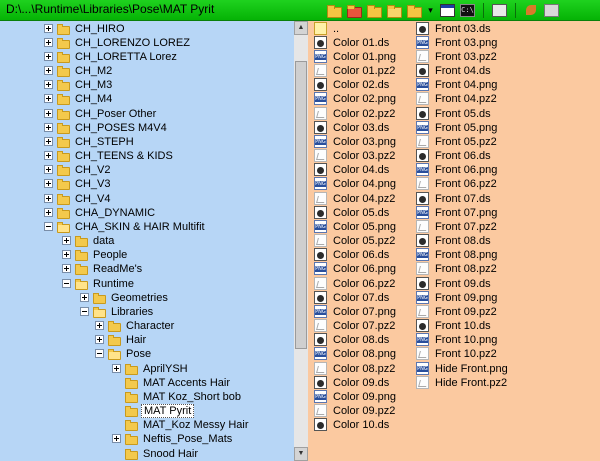  What do you see at coordinates (93, 85) in the screenshot?
I see `tree-node-label: CH_M3` at bounding box center [93, 85].